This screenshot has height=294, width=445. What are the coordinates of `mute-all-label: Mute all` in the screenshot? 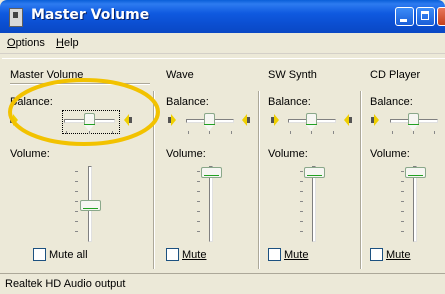 It's located at (68, 255).